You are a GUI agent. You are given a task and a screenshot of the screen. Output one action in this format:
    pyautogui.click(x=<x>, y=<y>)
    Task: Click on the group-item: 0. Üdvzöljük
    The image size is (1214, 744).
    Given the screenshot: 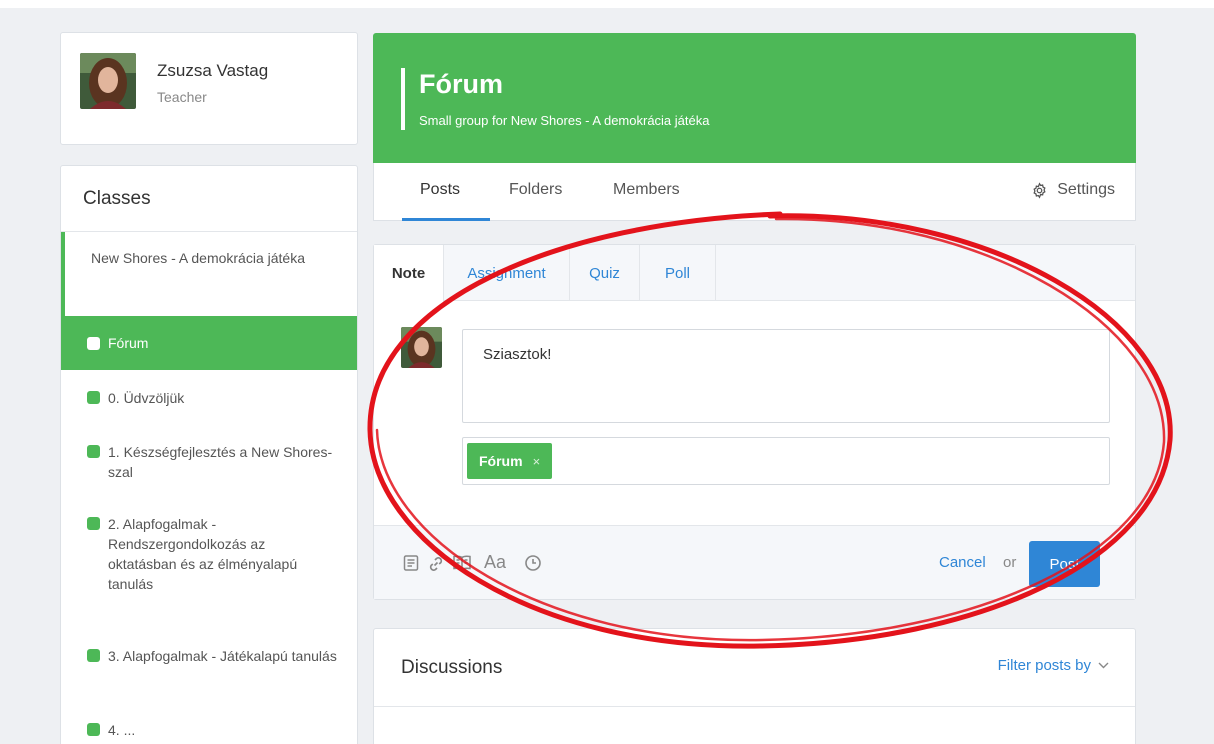 What is the action you would take?
    pyautogui.click(x=209, y=398)
    